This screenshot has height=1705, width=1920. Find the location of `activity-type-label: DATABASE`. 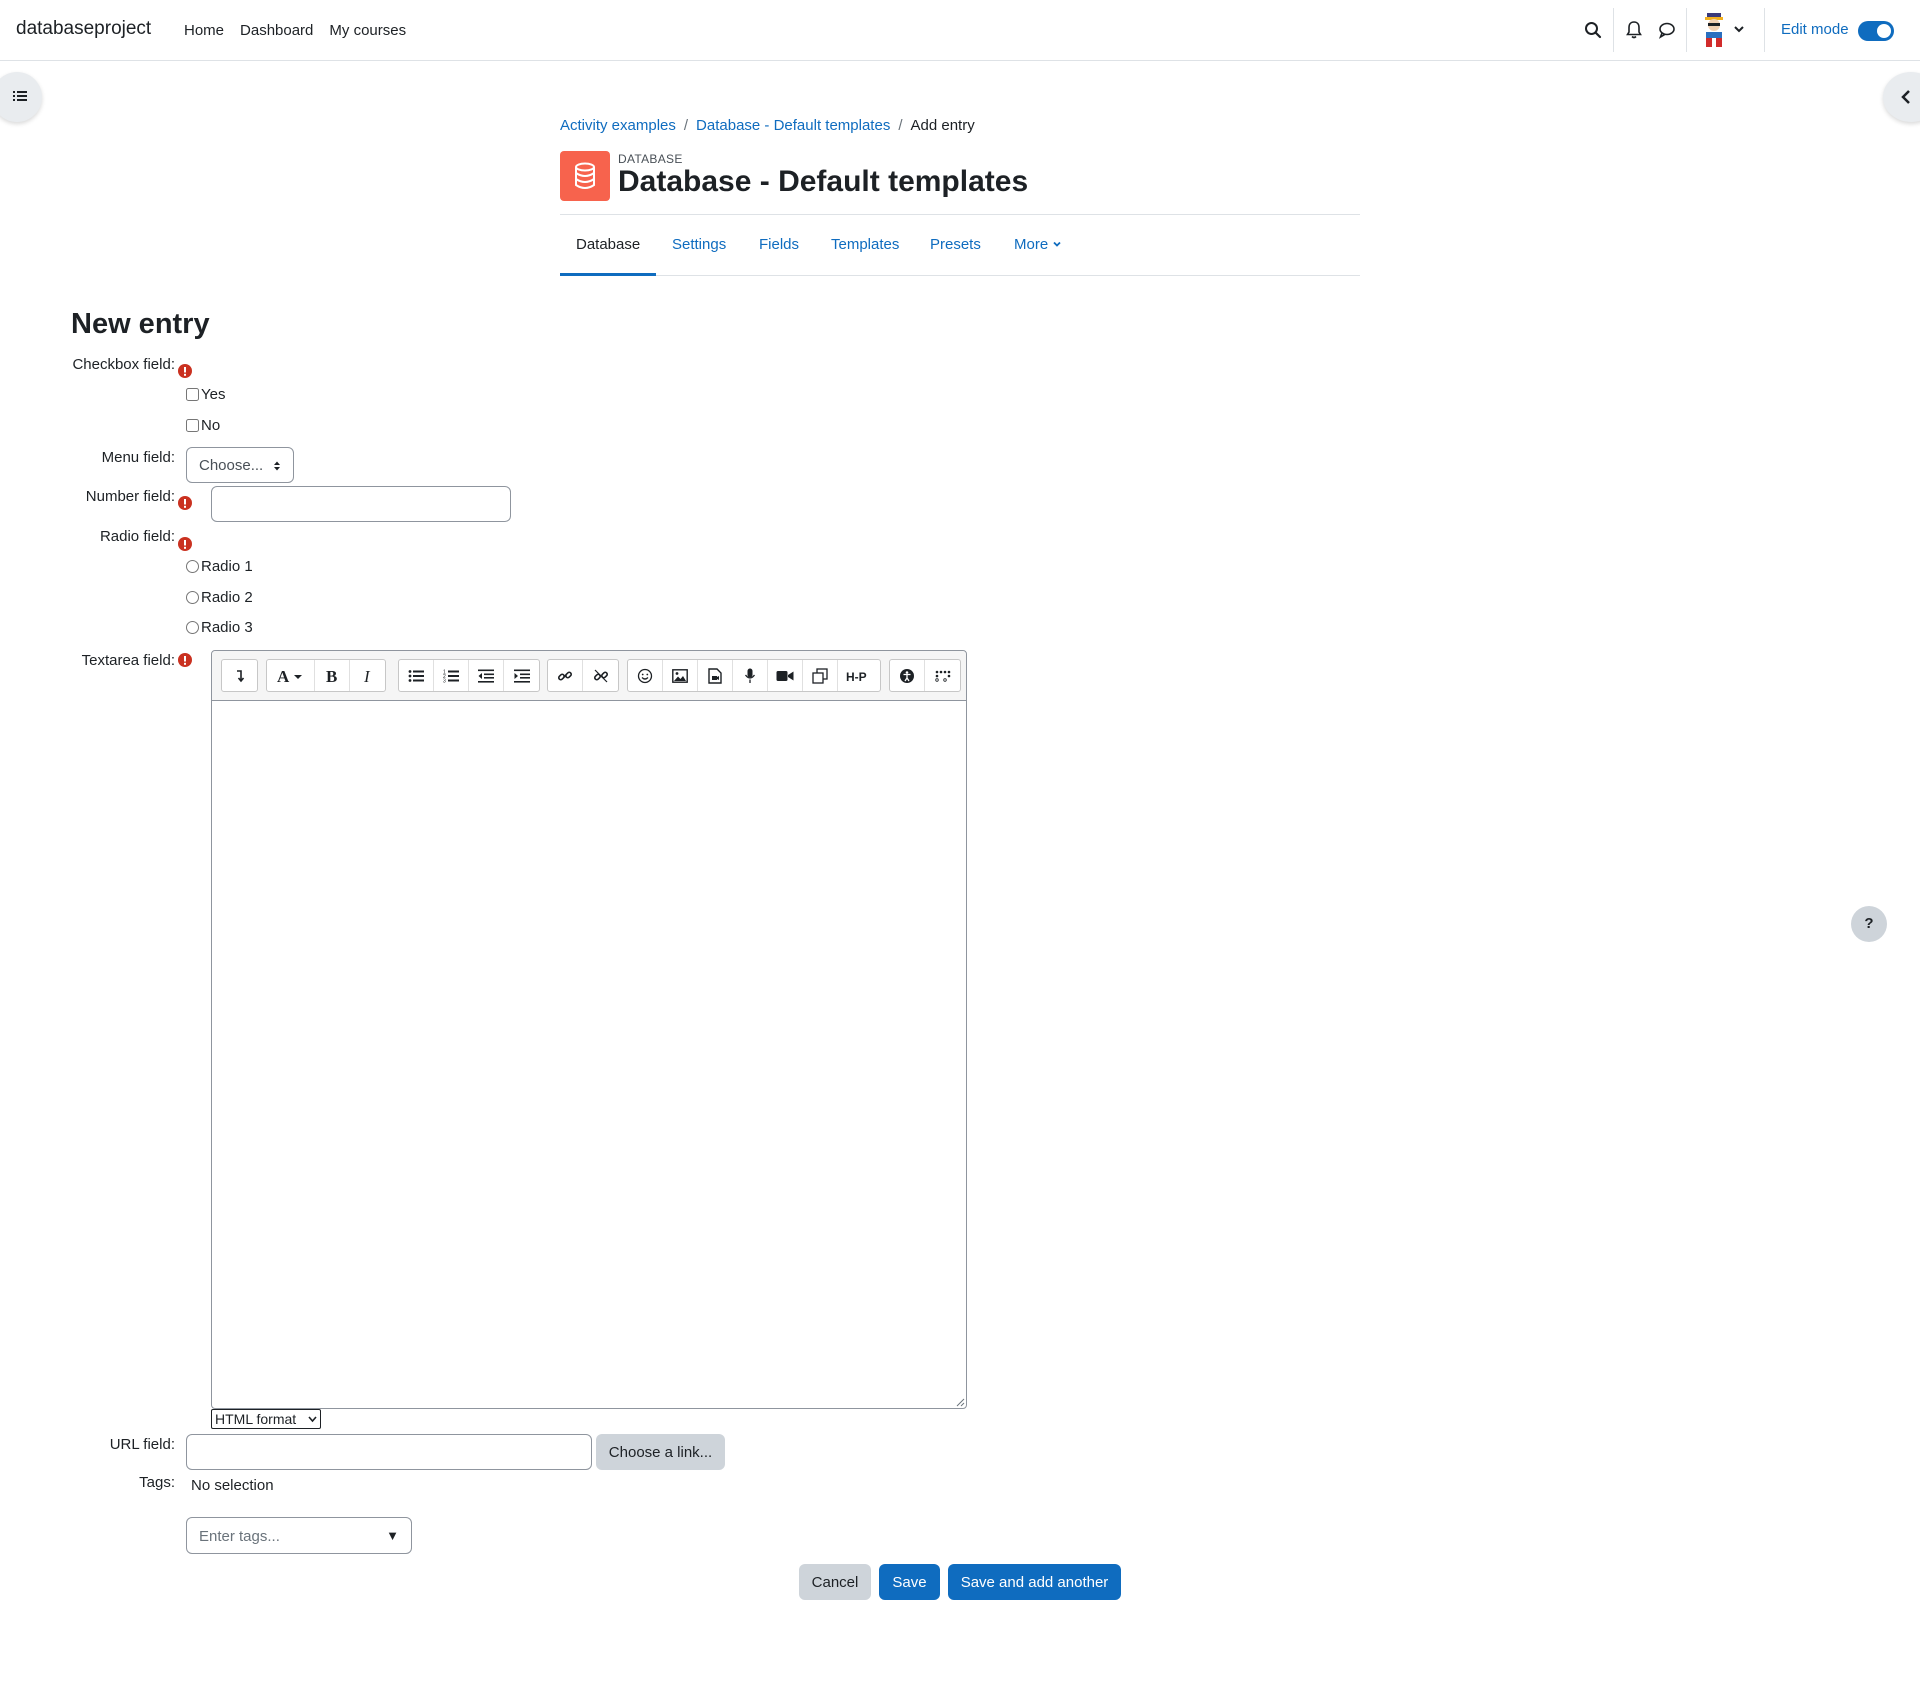

activity-type-label: DATABASE is located at coordinates (650, 159).